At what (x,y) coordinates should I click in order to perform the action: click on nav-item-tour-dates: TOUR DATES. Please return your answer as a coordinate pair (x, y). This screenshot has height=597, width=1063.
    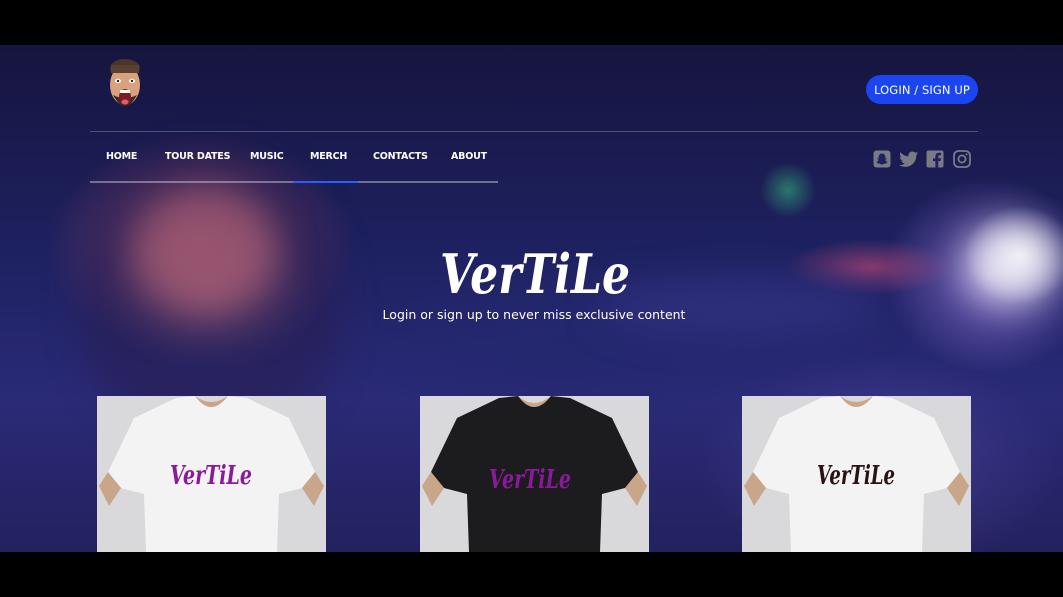
    Looking at the image, I should click on (197, 156).